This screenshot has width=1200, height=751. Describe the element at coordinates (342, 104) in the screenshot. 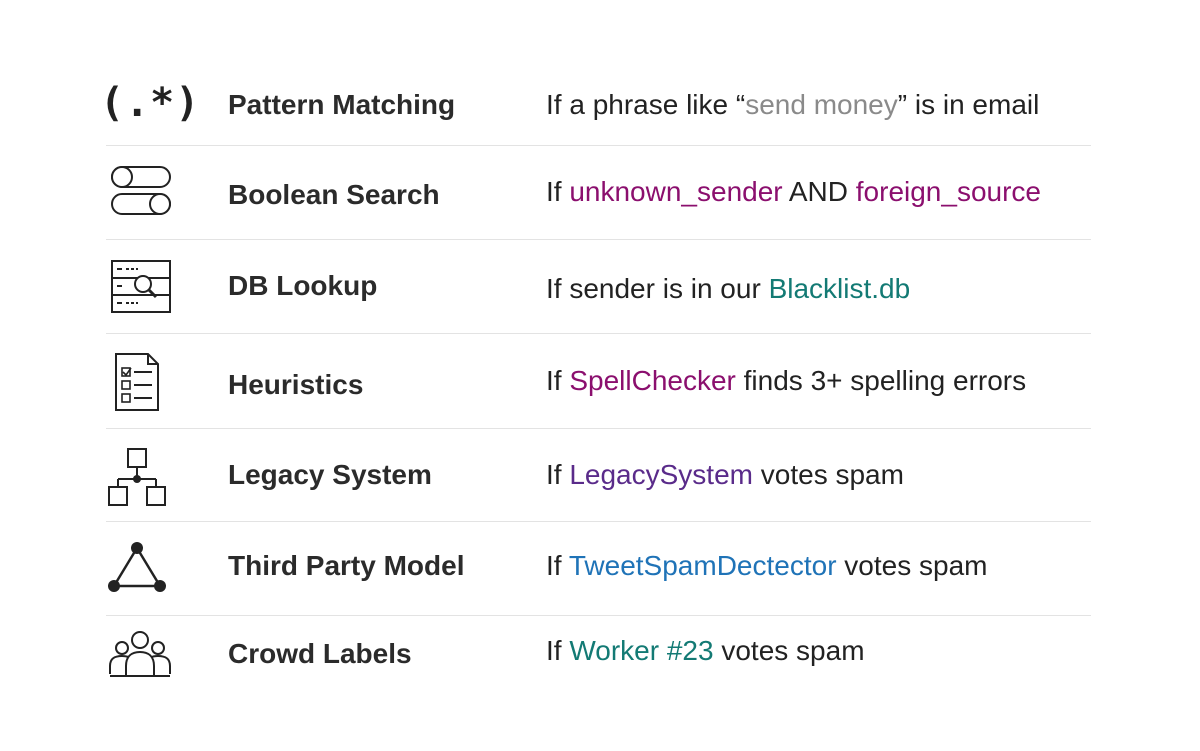

I see `method-name: Pattern Matching` at that location.